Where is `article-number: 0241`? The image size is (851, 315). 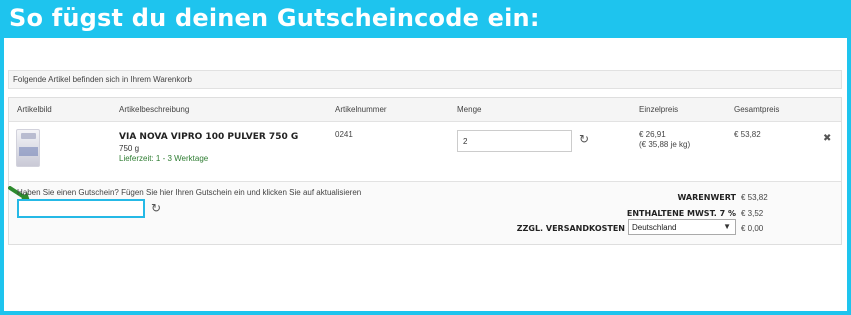
article-number: 0241 is located at coordinates (344, 134).